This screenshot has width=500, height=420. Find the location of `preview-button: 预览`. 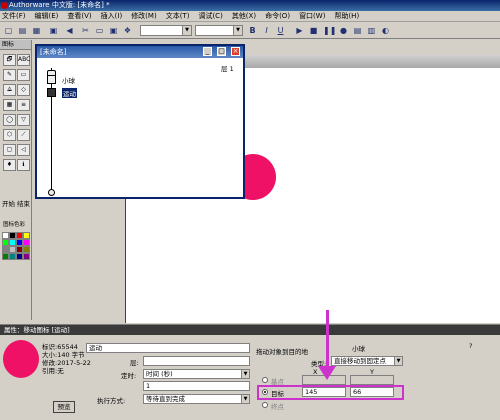

preview-button: 预览 is located at coordinates (64, 407).